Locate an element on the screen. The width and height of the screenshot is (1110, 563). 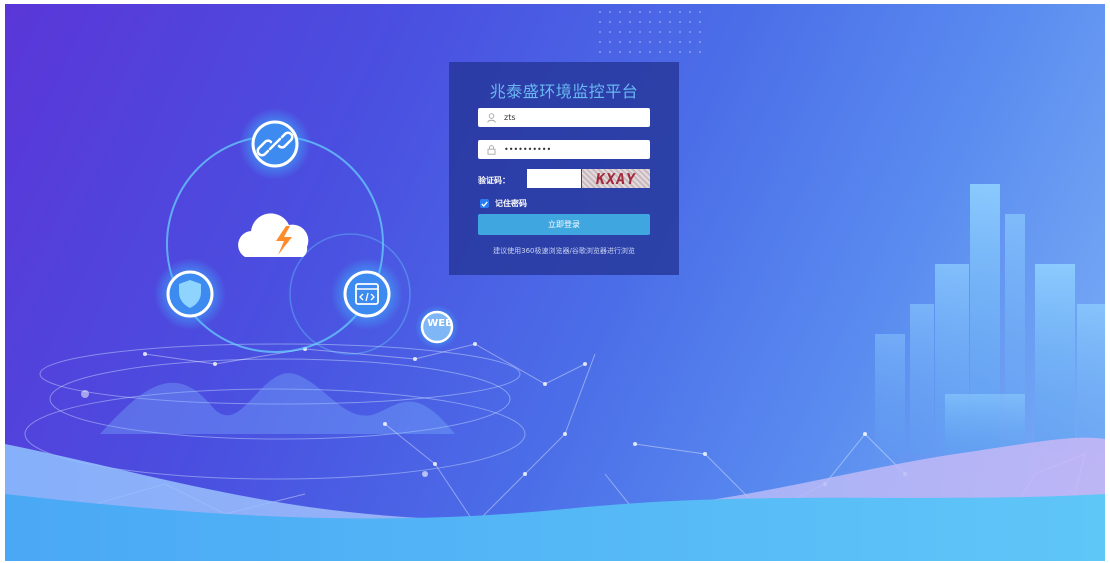
shield-icon is located at coordinates (190, 294).